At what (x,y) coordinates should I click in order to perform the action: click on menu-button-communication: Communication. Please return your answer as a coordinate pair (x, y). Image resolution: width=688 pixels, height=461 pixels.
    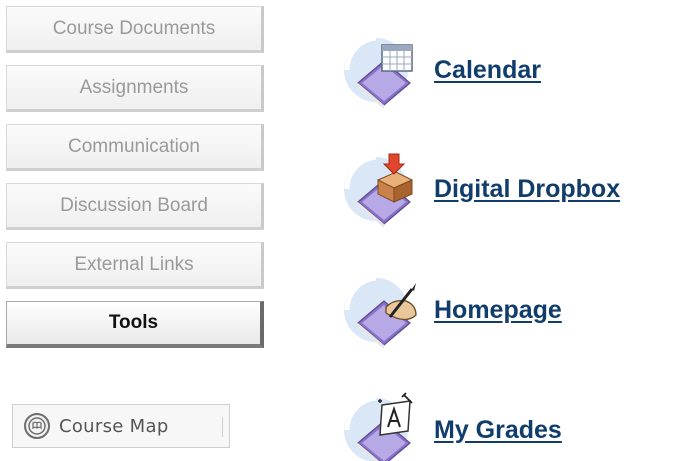
    Looking at the image, I should click on (135, 147).